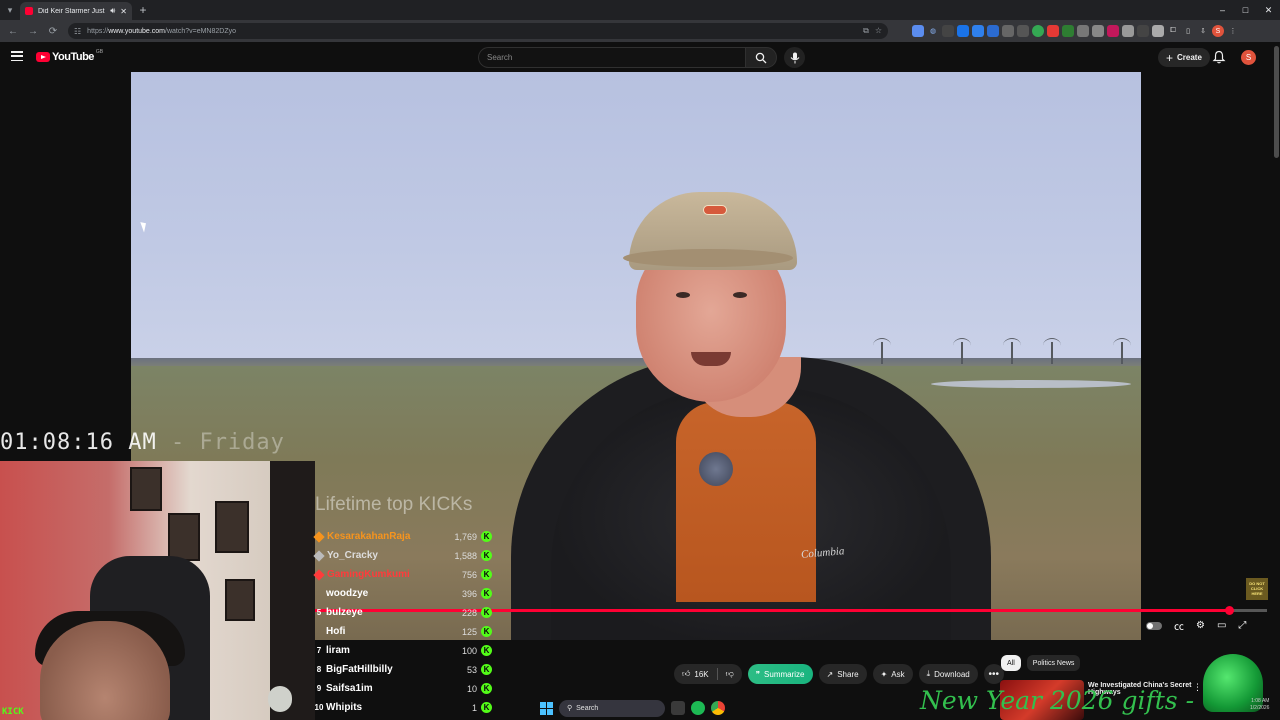  I want to click on leaderboard-username: Hofi, so click(336, 631).